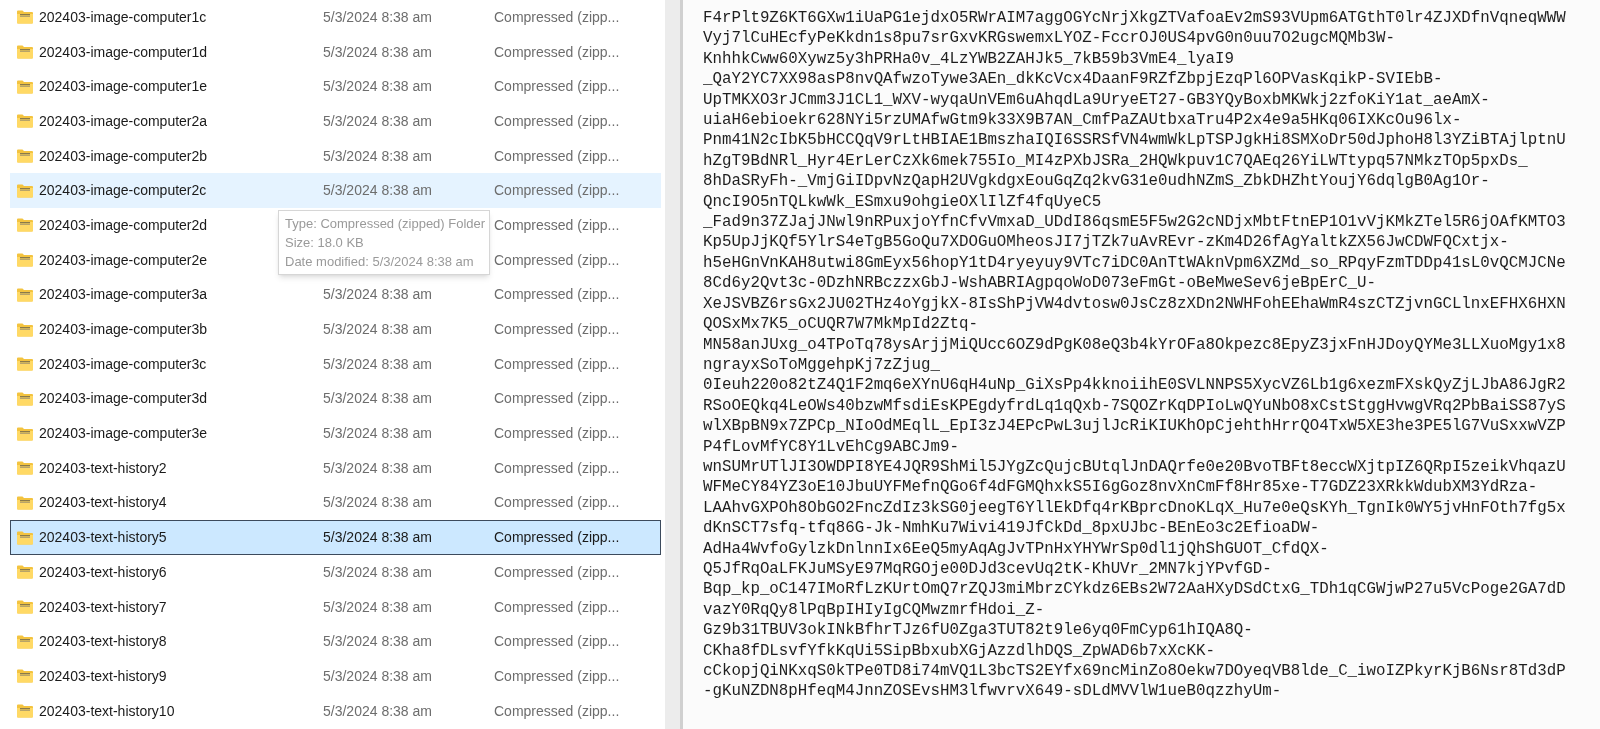 The image size is (1600, 729). Describe the element at coordinates (1135, 589) in the screenshot. I see `text-line: Bqp_kp_oC147IMoRfLzKUrtOmQ7rZQJ3miMbrzCYkdz6EBs2W72AaHXyDSdCtxG_TDh1qCGWjwP27u5VcPoge2GA7dD` at that location.